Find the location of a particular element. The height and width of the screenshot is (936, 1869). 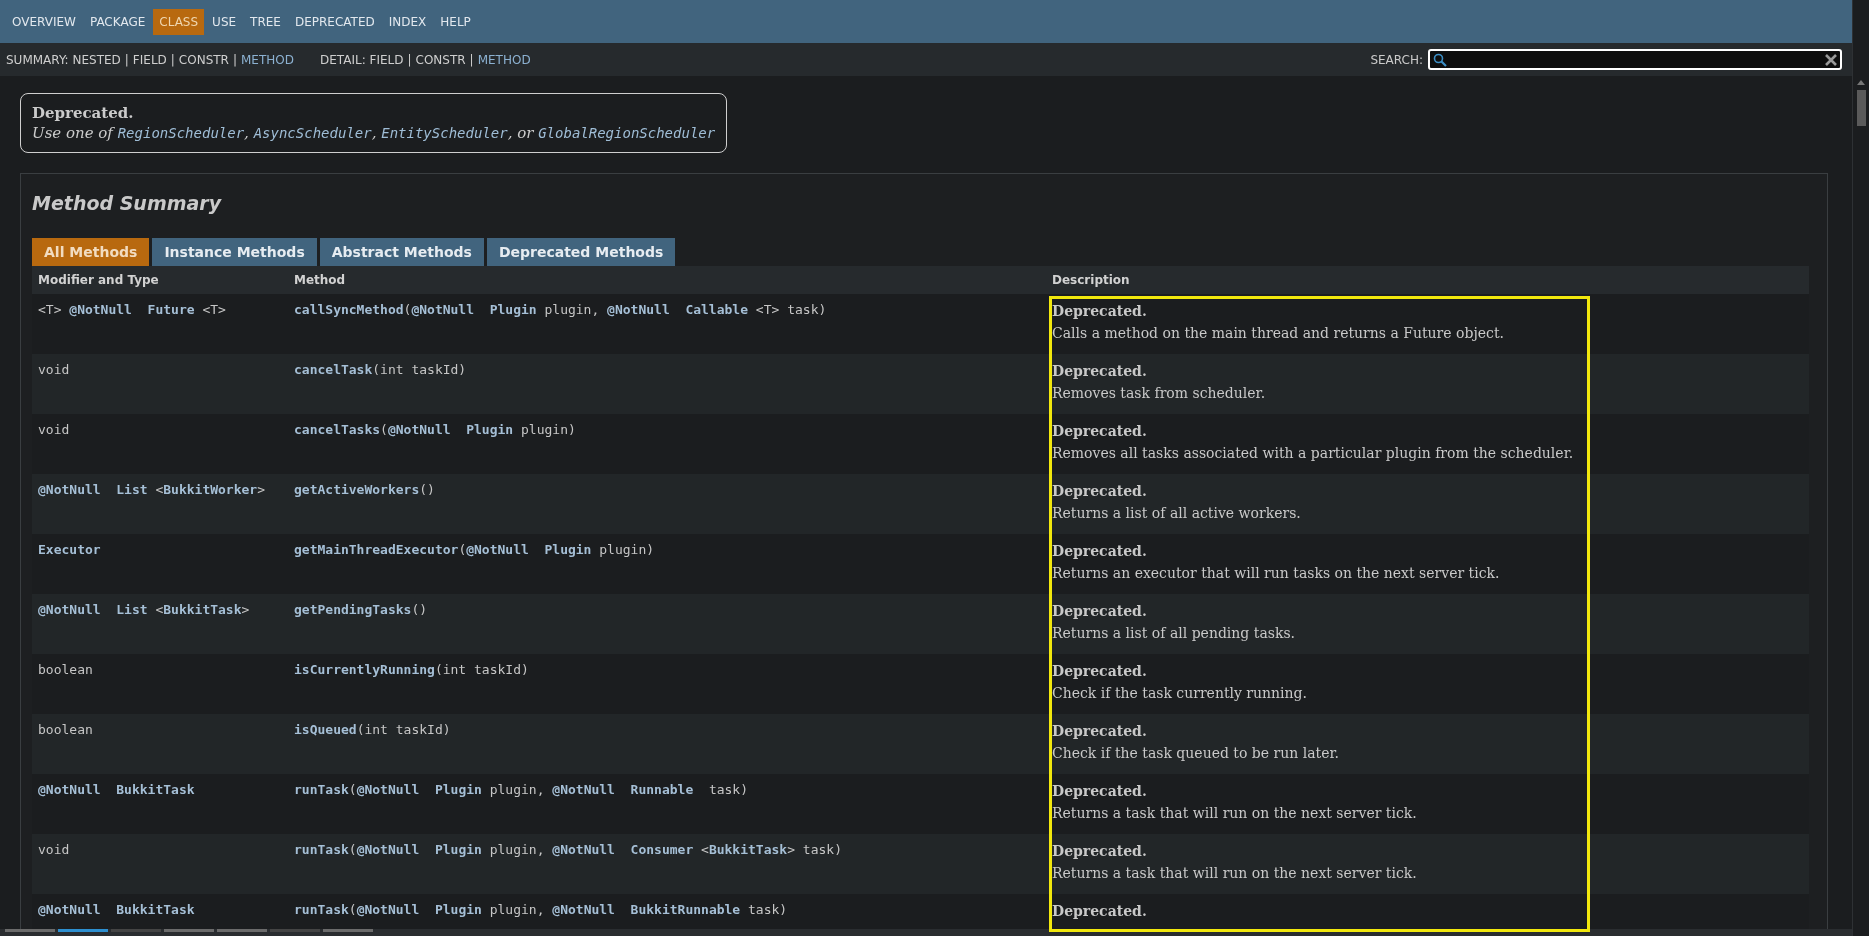

scheduler-type-link: AsyncScheduler is located at coordinates (312, 133).